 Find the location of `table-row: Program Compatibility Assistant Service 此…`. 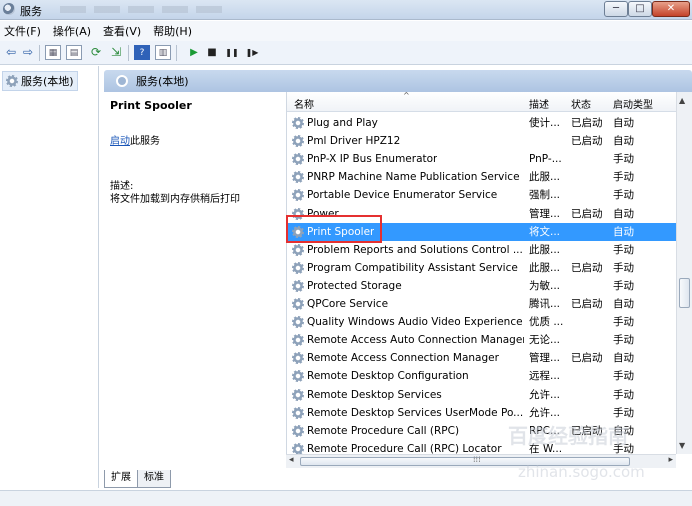

table-row: Program Compatibility Assistant Service 此… is located at coordinates (482, 268).